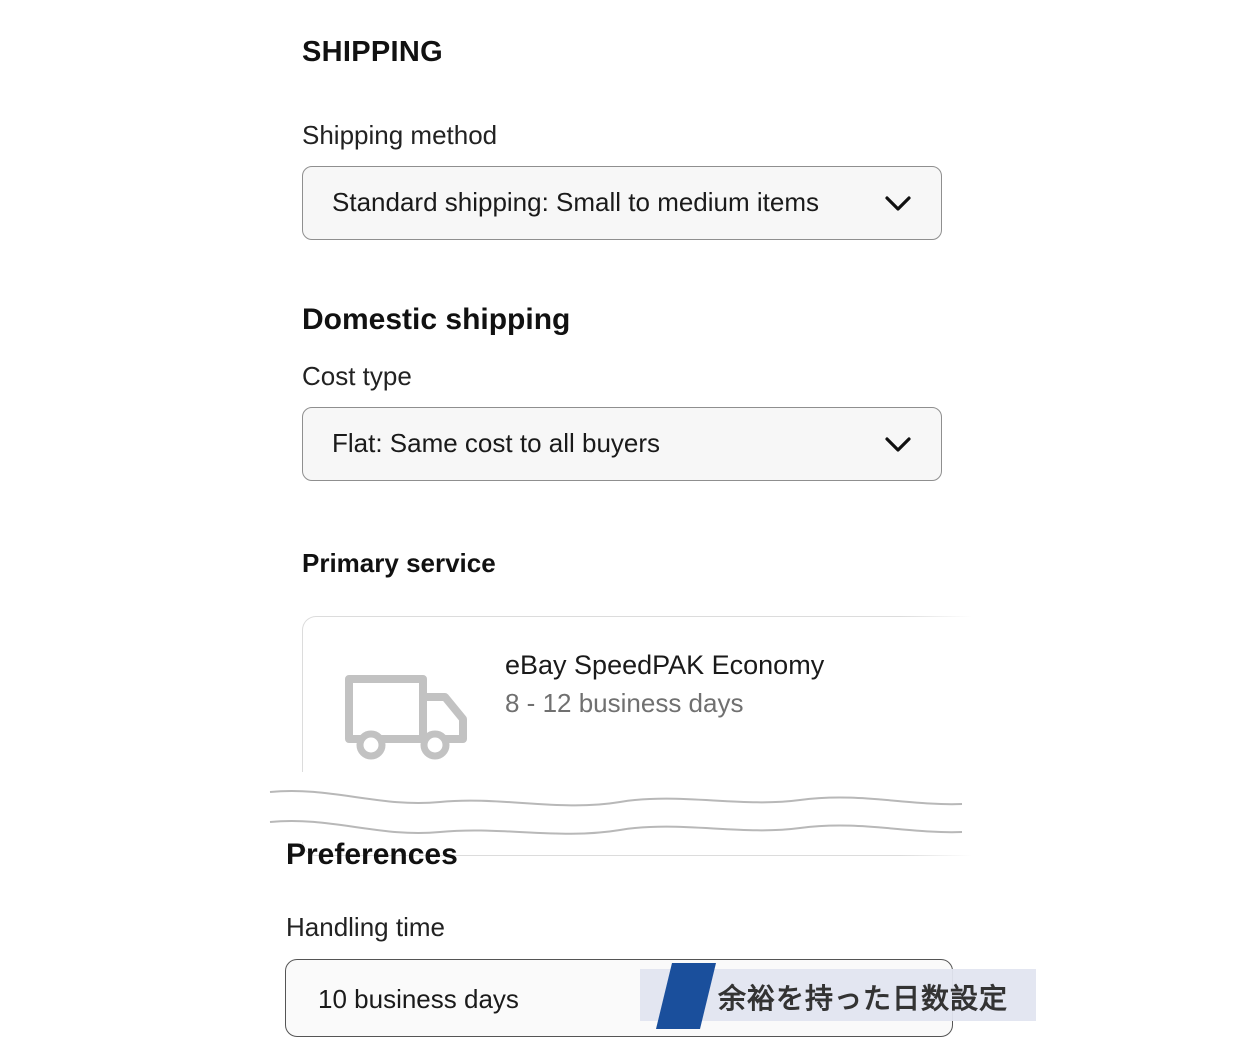 This screenshot has height=1050, width=1250. What do you see at coordinates (496, 443) in the screenshot?
I see `cost-type-value: Flat: Same cost to all buyers` at bounding box center [496, 443].